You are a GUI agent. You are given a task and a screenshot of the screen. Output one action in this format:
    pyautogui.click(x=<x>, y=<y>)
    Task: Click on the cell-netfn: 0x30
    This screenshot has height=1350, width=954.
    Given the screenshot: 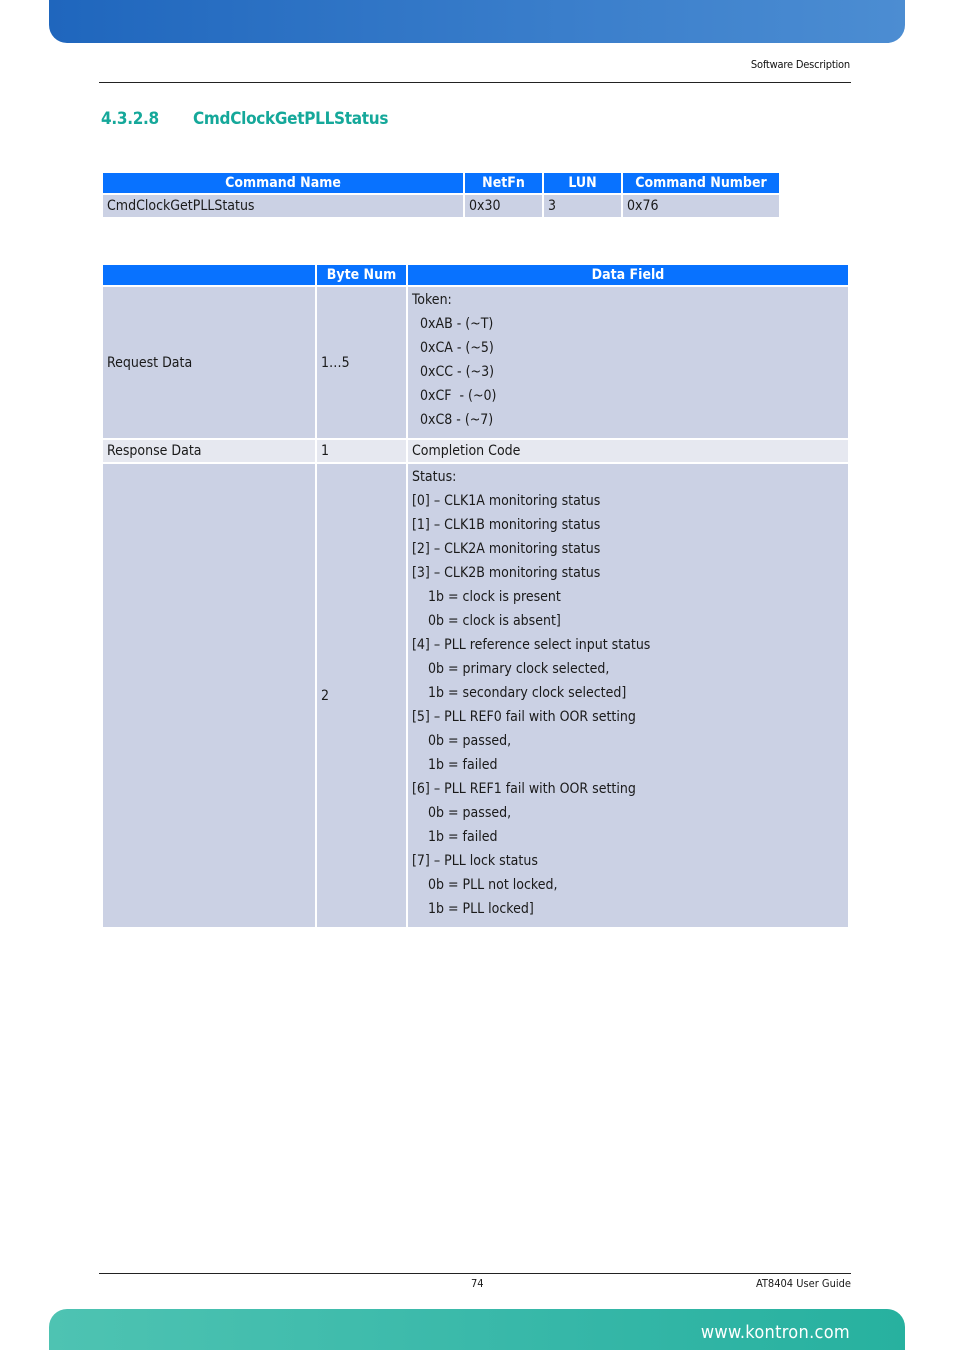 What is the action you would take?
    pyautogui.click(x=503, y=206)
    